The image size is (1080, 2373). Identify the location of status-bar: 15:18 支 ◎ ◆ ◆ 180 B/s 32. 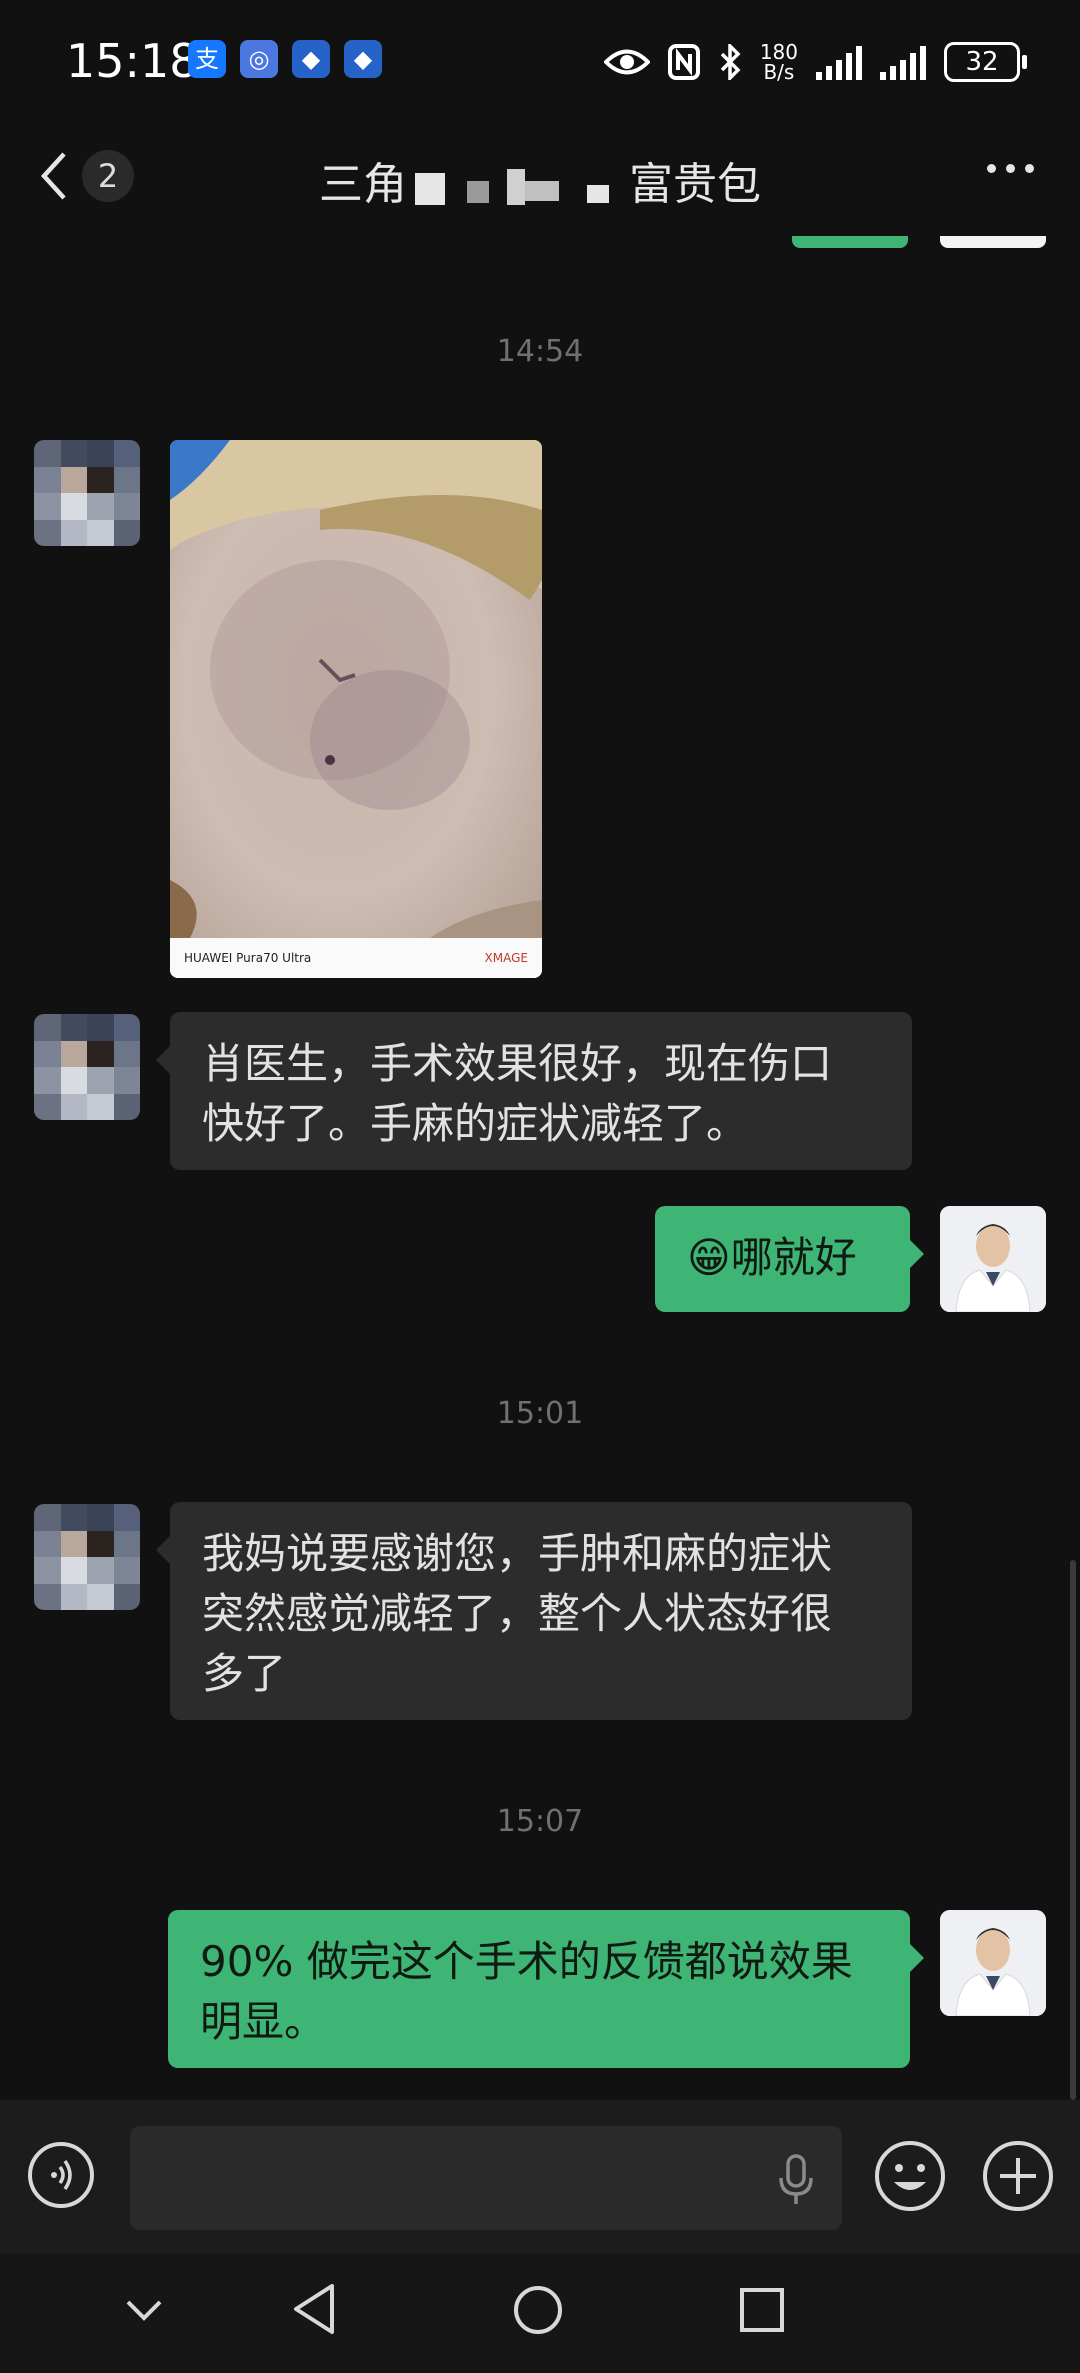
(540, 62).